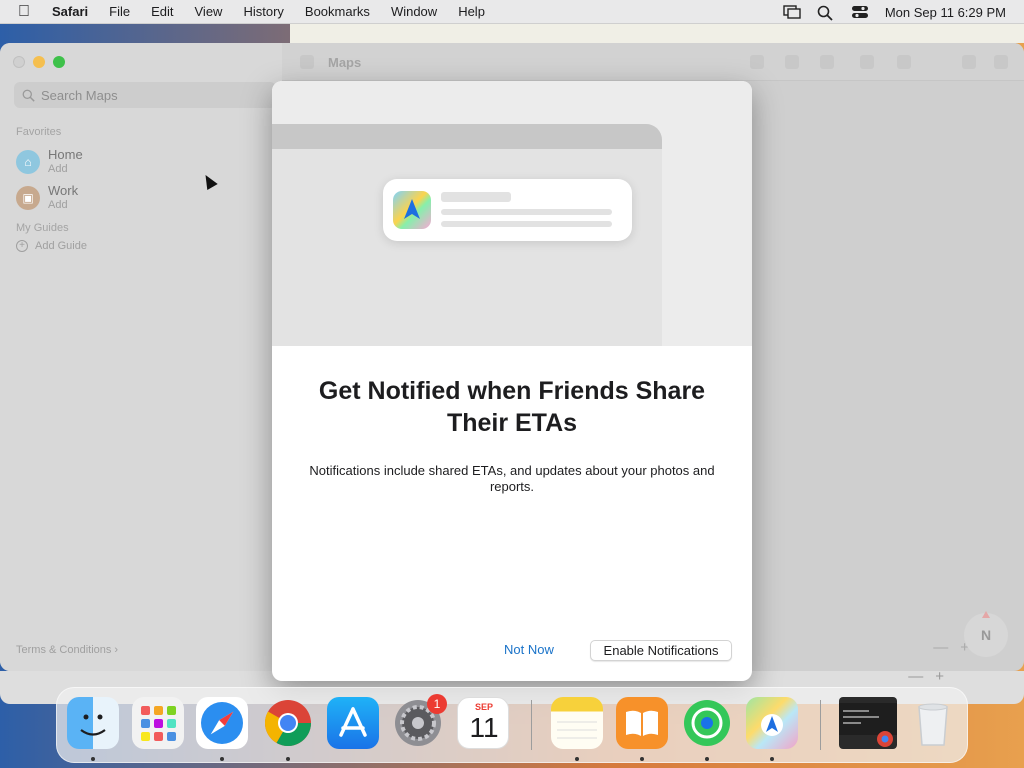 This screenshot has height=768, width=1024. What do you see at coordinates (868, 723) in the screenshot?
I see `chrome-window-thumbnail` at bounding box center [868, 723].